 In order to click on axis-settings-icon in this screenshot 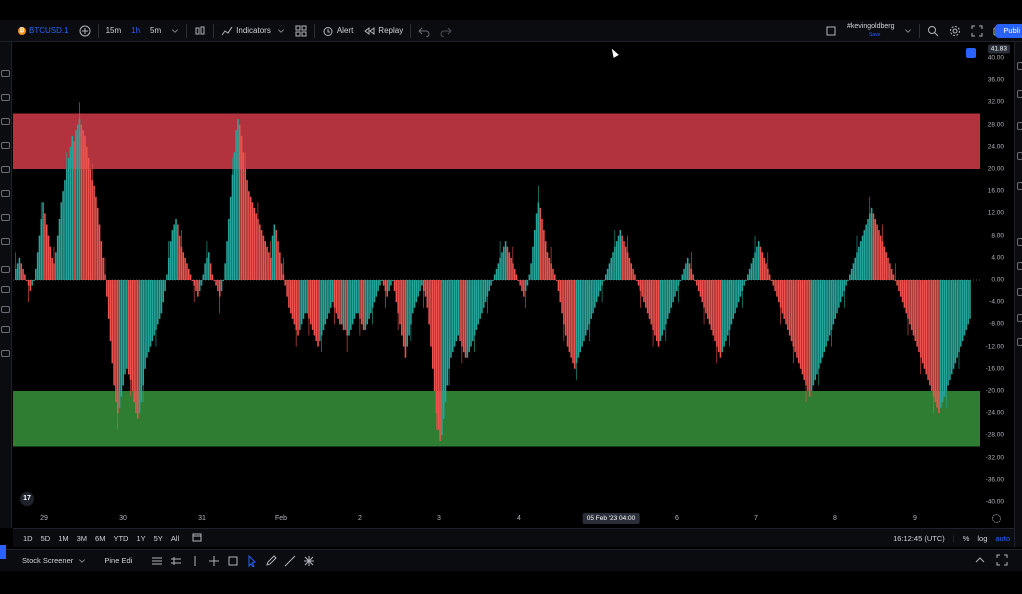, I will do `click(996, 518)`.